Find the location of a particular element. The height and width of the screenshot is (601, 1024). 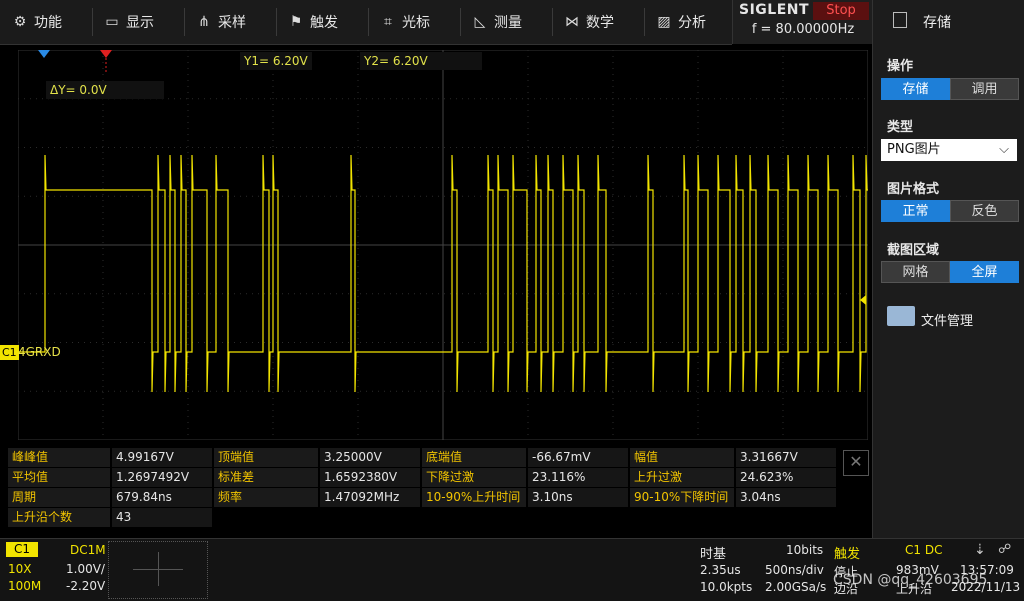

measurement-label: 上升过激 is located at coordinates (682, 477).